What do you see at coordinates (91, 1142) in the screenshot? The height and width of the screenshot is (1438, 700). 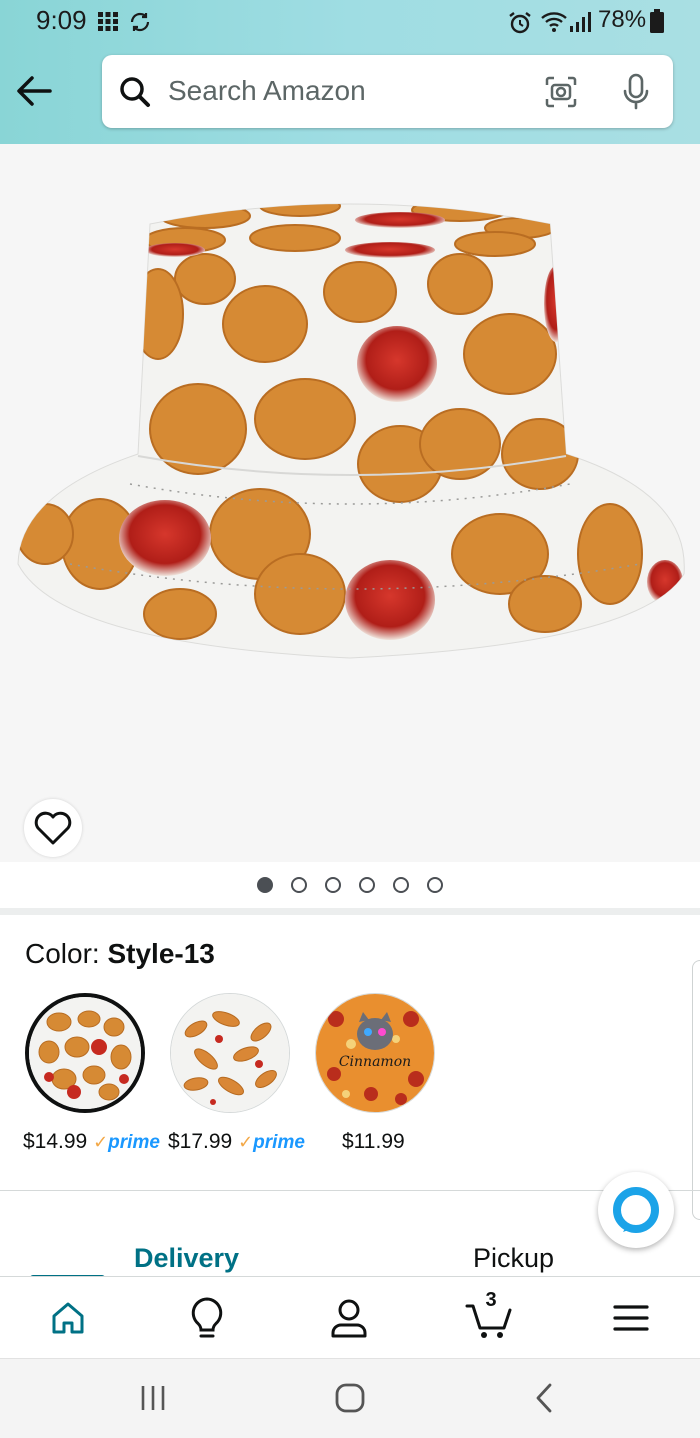 I see `swatch-1-price-row: $14.99 ✓prime` at bounding box center [91, 1142].